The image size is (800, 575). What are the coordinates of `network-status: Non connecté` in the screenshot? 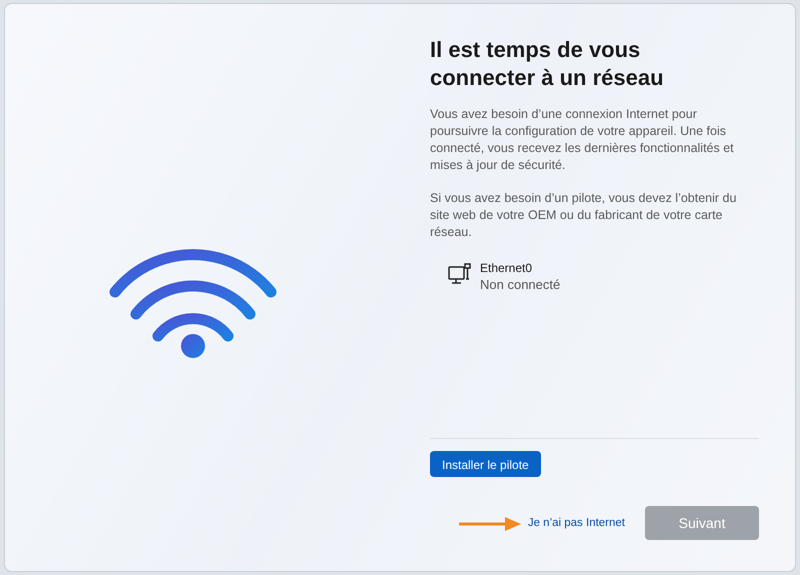 It's located at (520, 284).